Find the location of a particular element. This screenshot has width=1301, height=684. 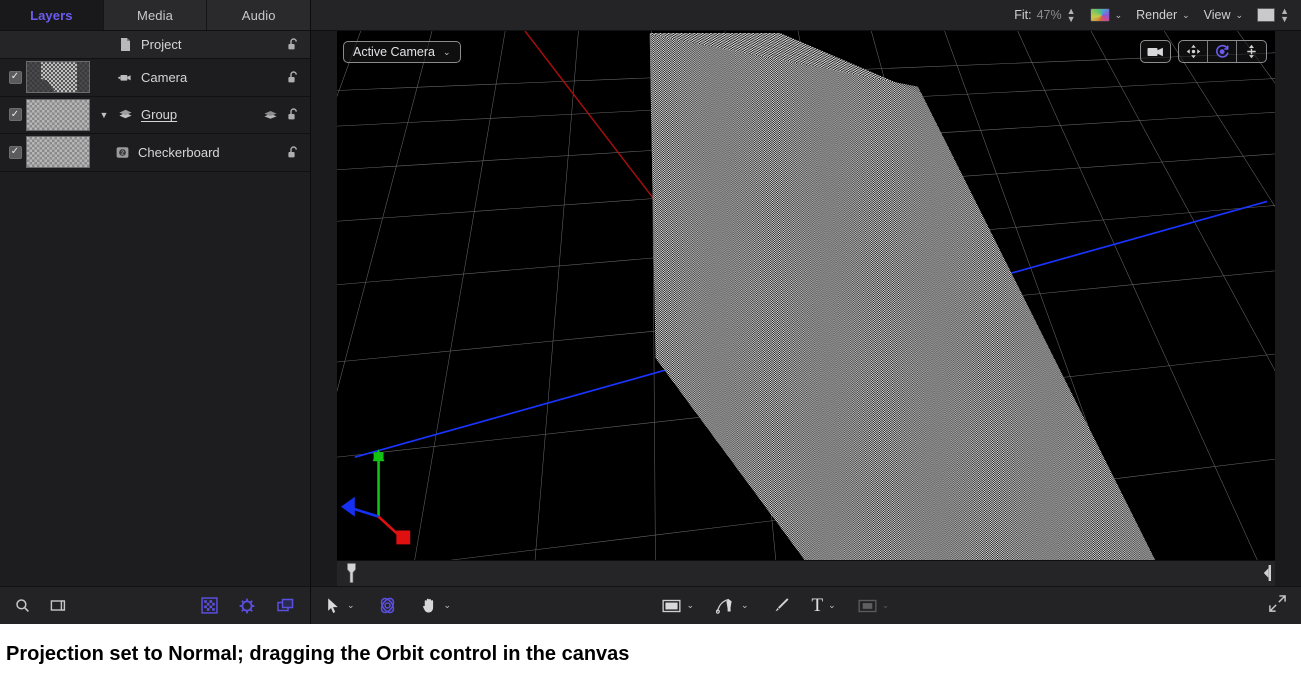

view-control-toolbar is located at coordinates (1203, 51).